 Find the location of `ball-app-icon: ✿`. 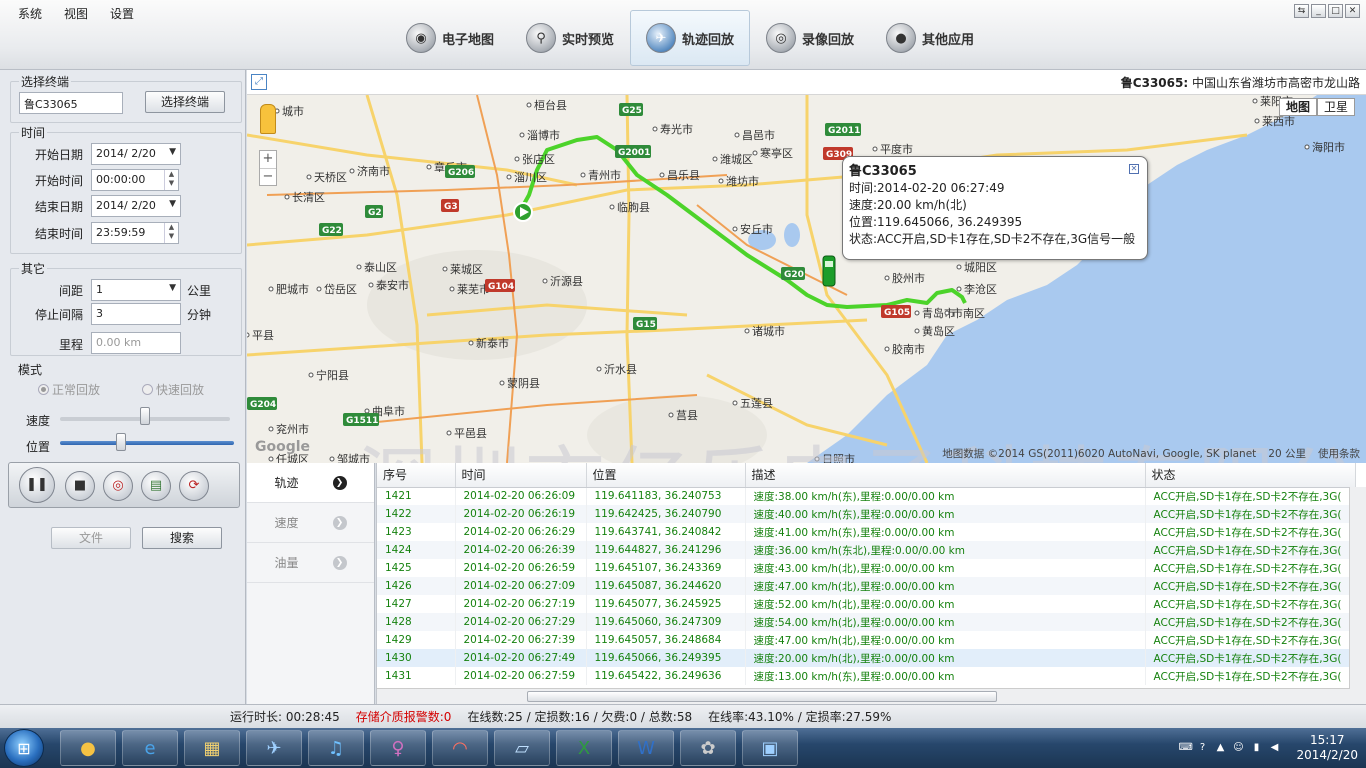

ball-app-icon: ✿ is located at coordinates (708, 748).